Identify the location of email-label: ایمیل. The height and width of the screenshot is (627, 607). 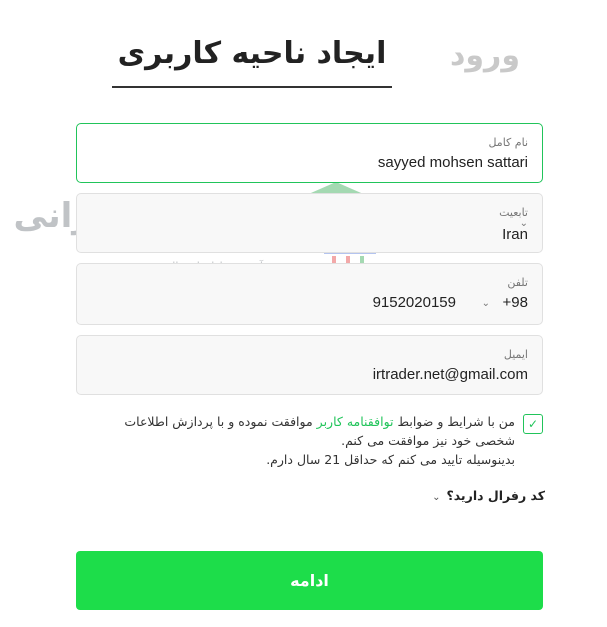
(515, 354).